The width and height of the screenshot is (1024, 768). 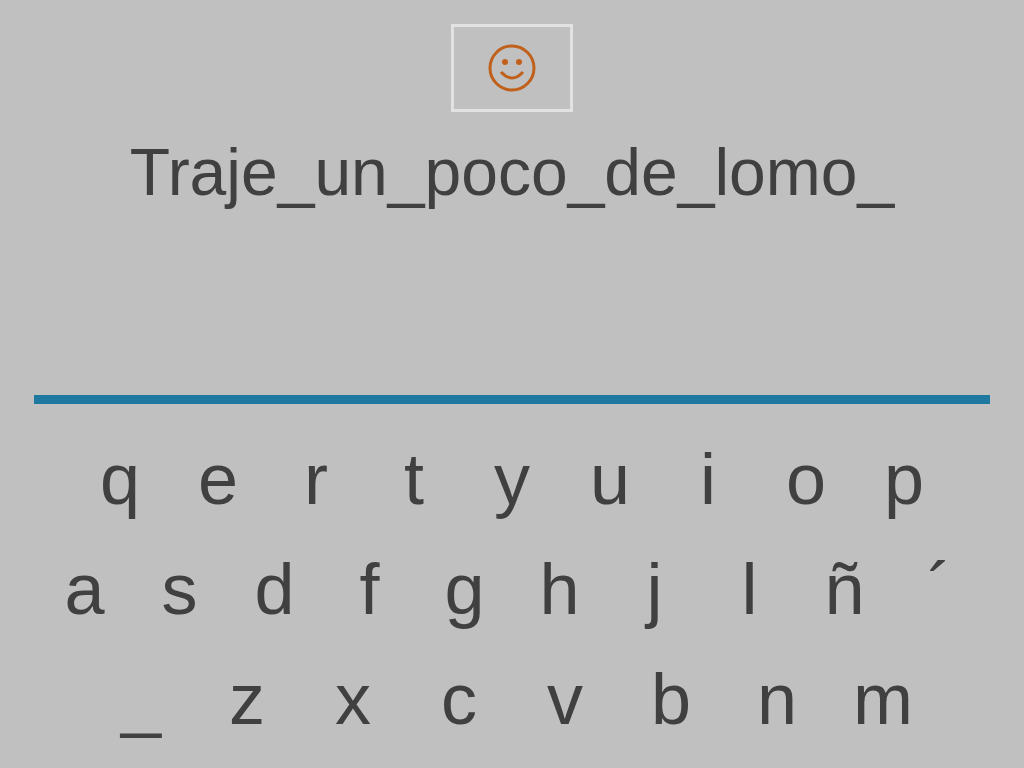 What do you see at coordinates (777, 699) in the screenshot?
I see `letter-key: n` at bounding box center [777, 699].